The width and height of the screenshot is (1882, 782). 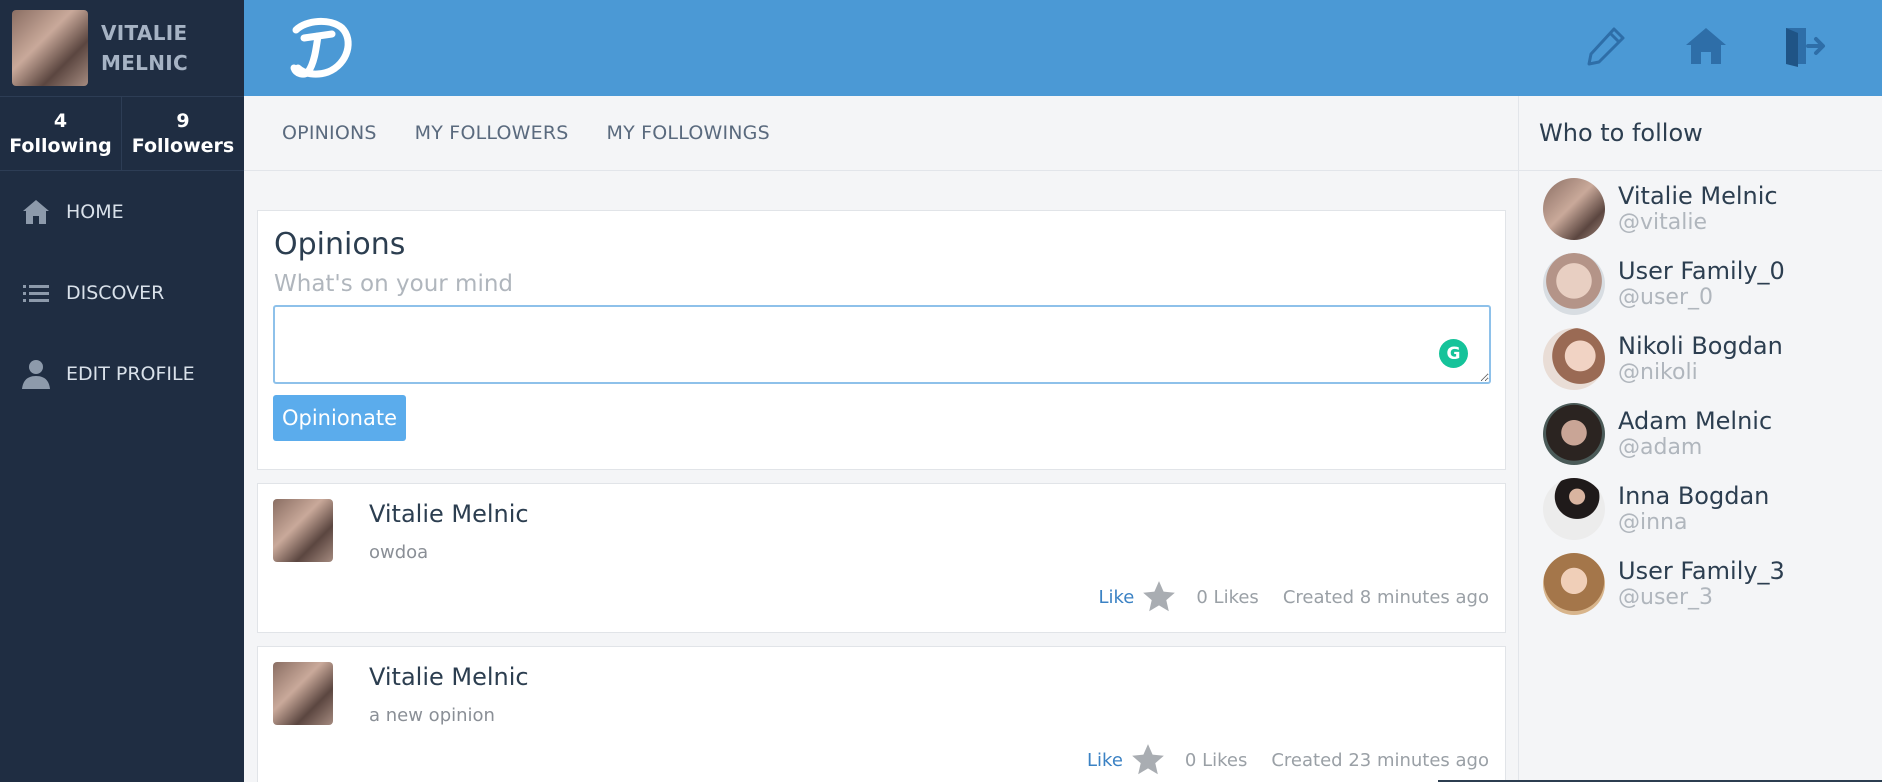 What do you see at coordinates (688, 133) in the screenshot?
I see `tab-my-followings: MY FOLLOWINGS` at bounding box center [688, 133].